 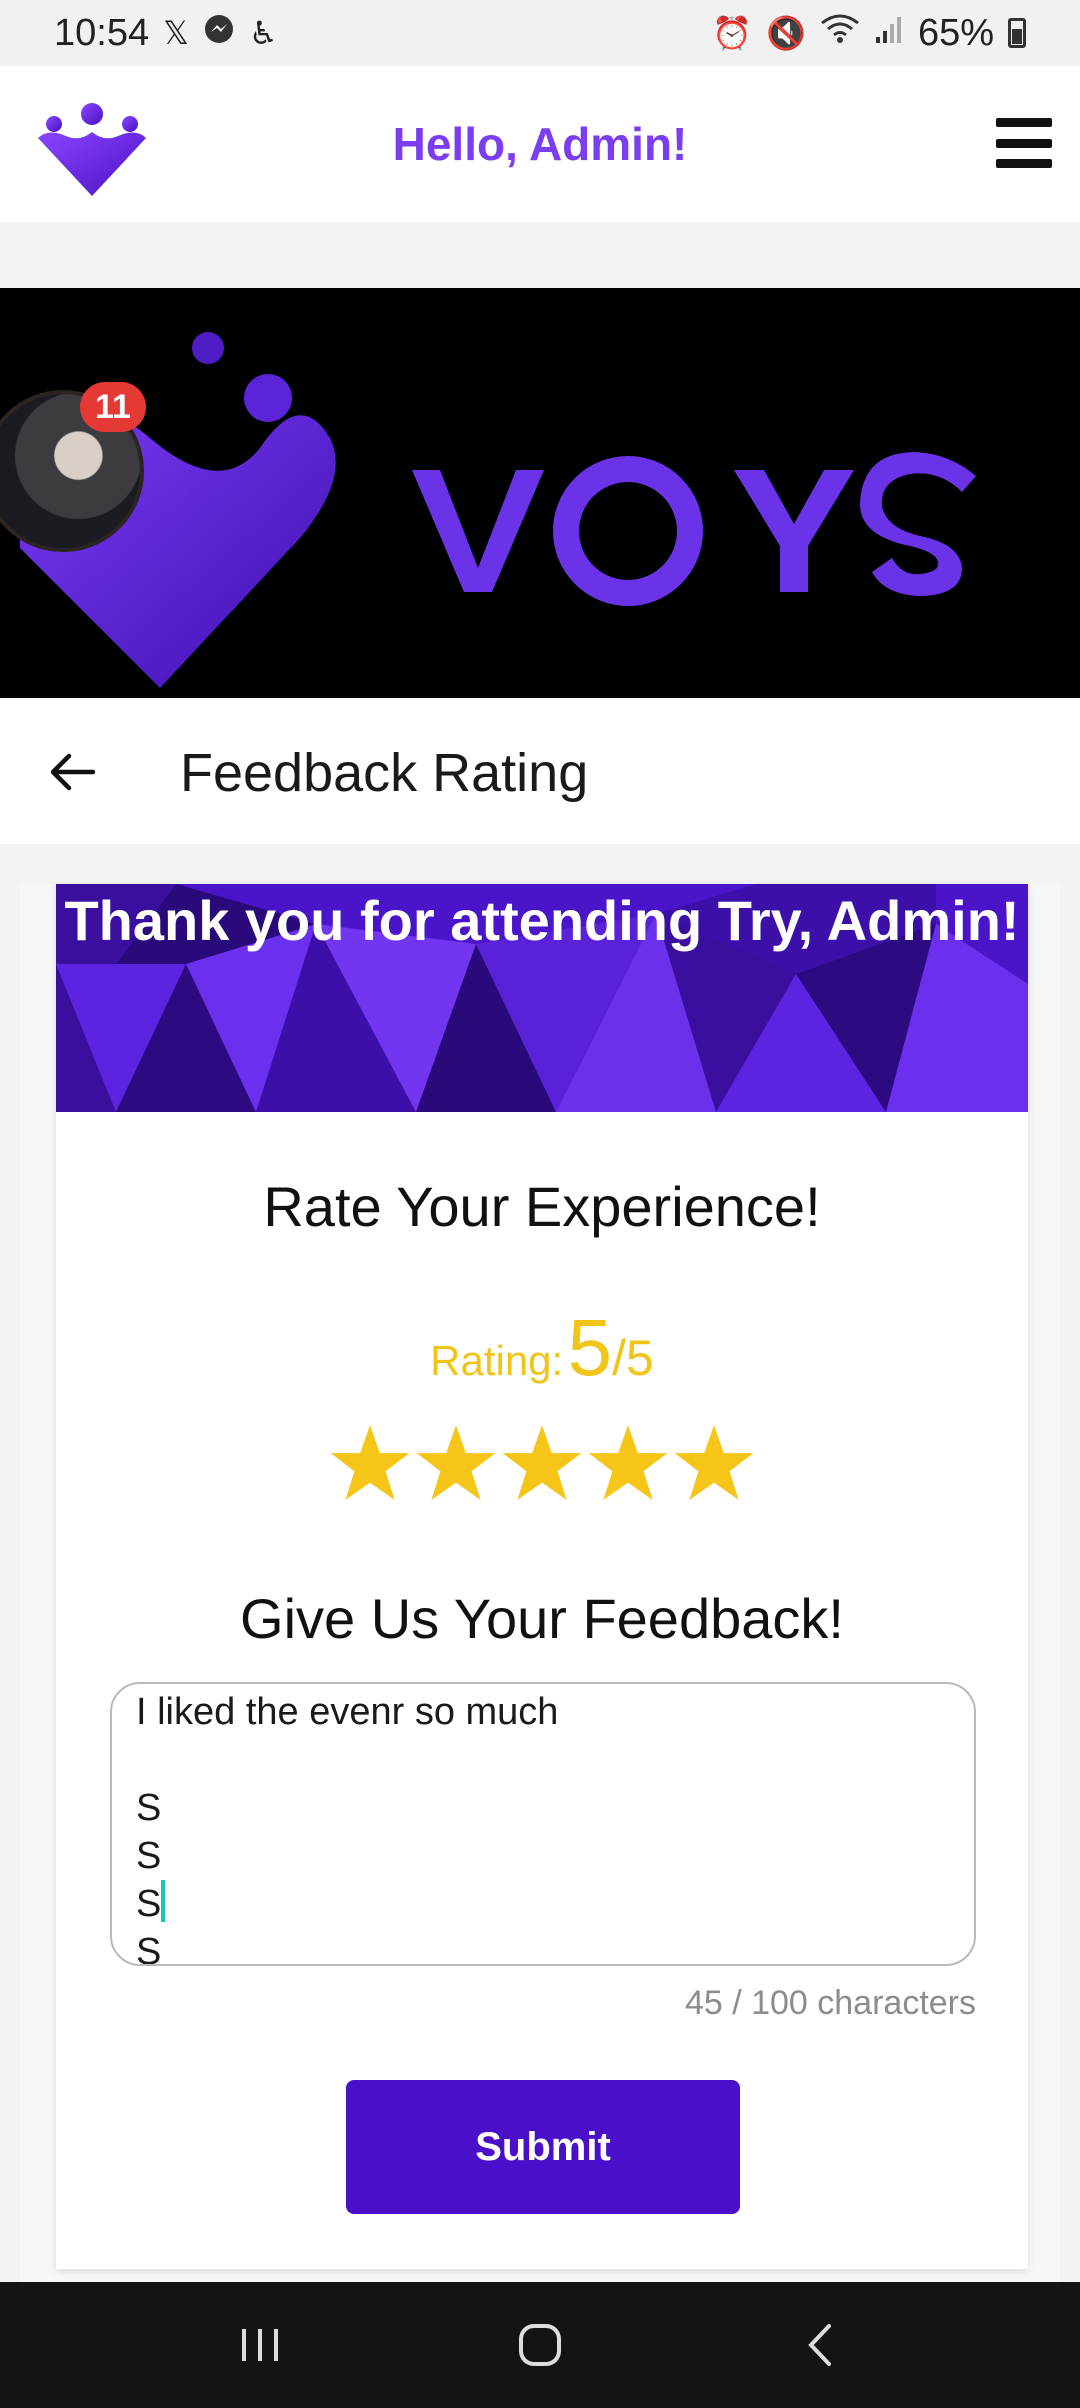 I want to click on rating-label: Rating:, so click(x=497, y=1360).